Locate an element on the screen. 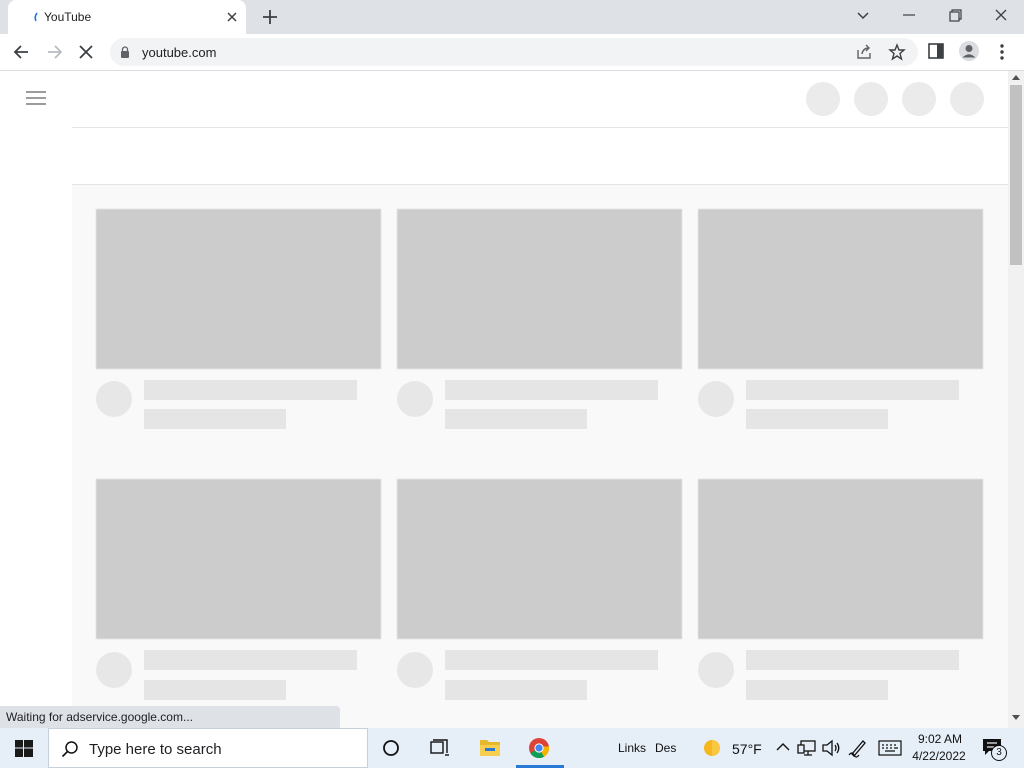  search-placeholder: Type here to search is located at coordinates (155, 749).